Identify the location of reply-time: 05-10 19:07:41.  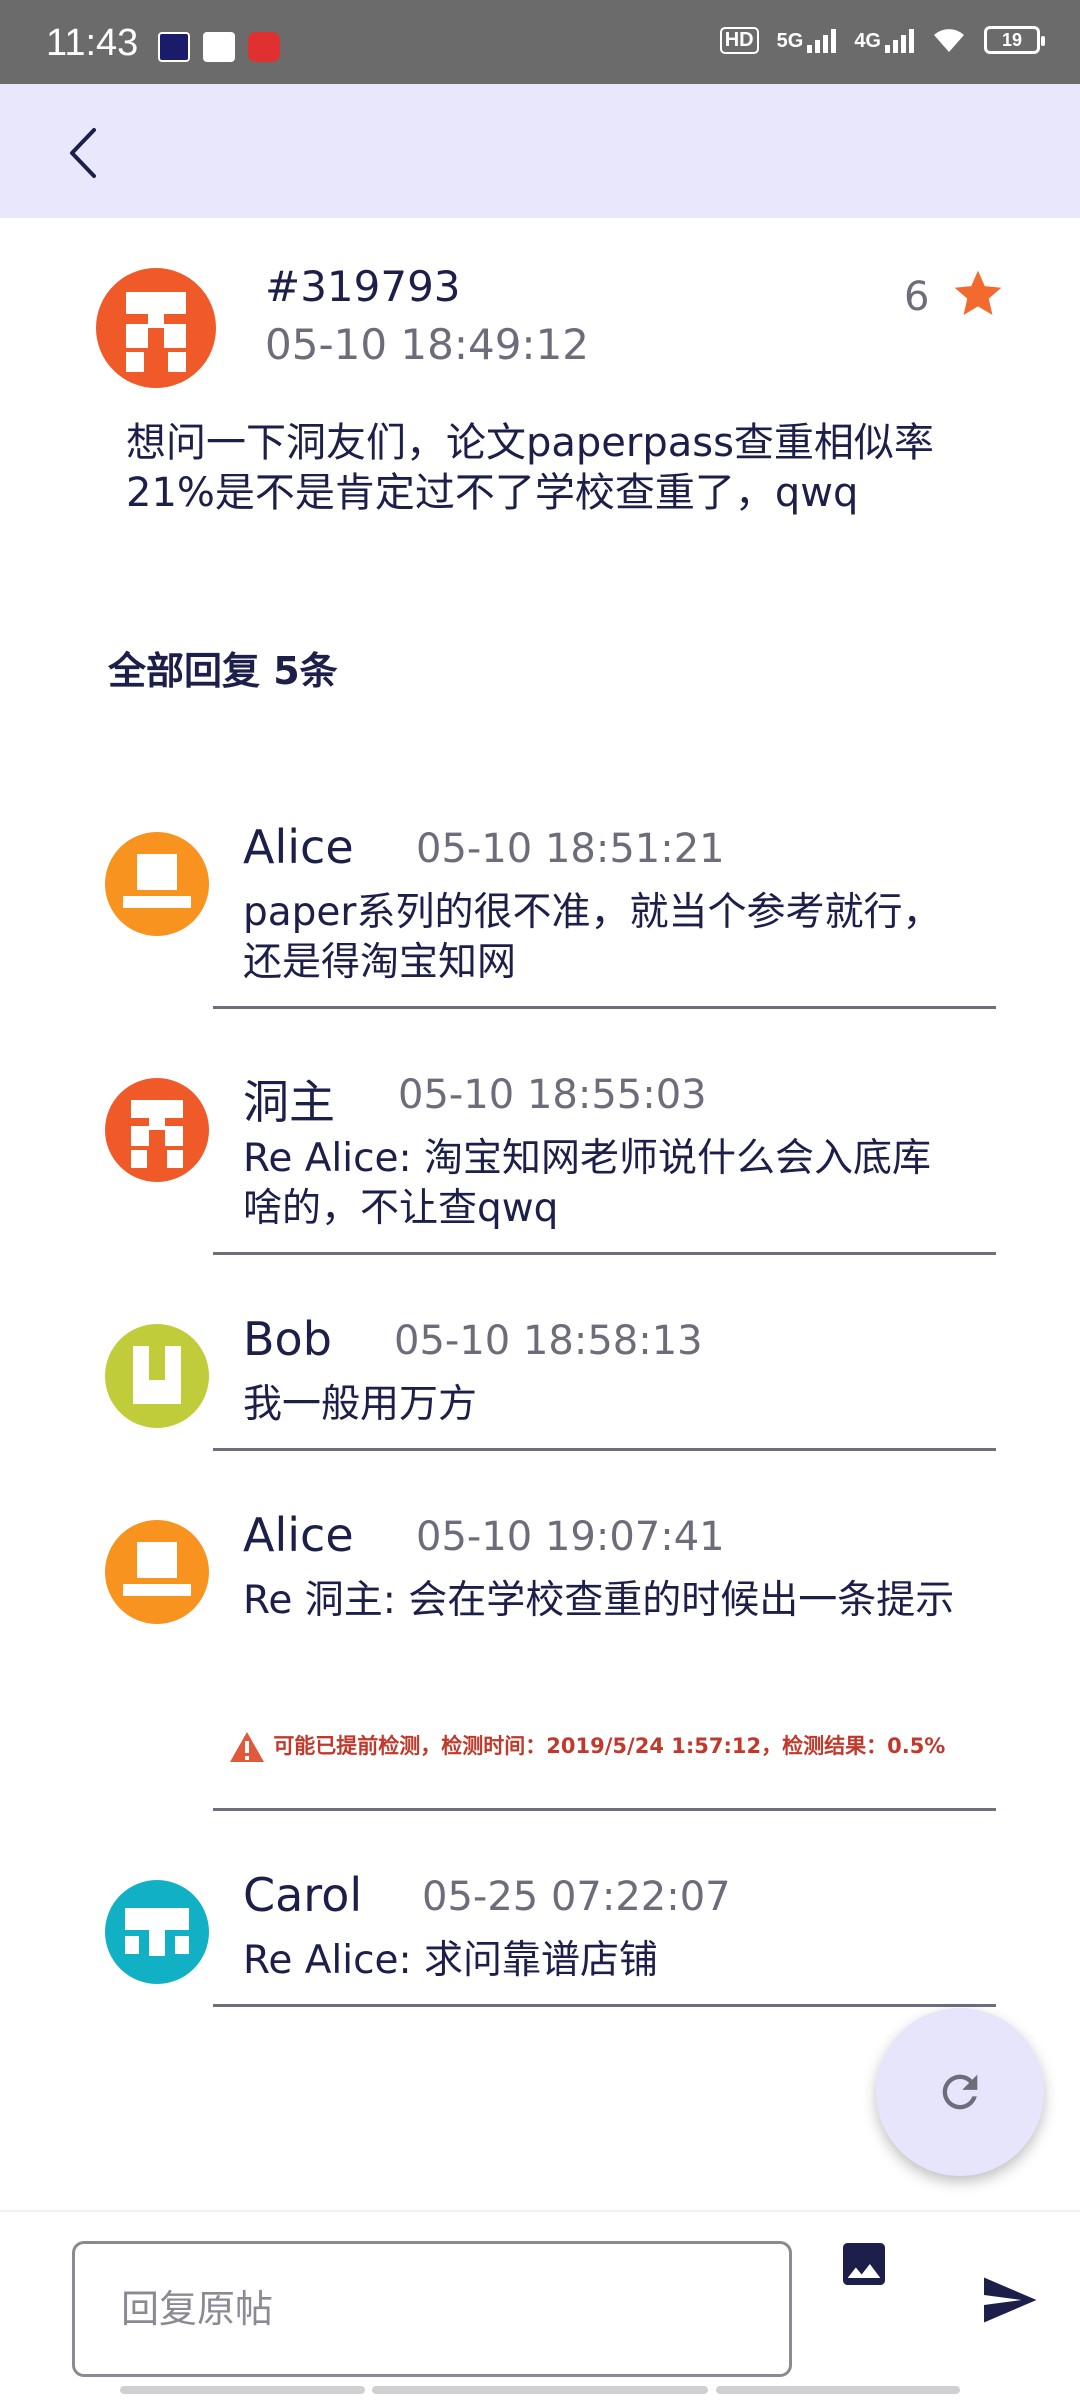
(570, 1537).